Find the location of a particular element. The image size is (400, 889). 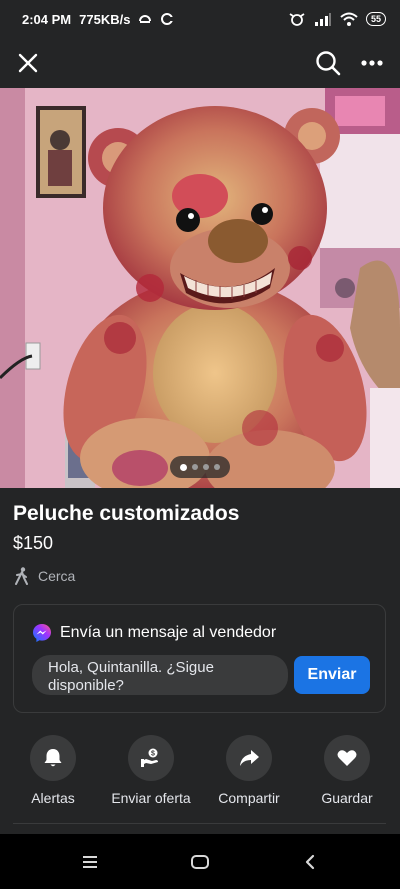

heart-icon is located at coordinates (347, 758).